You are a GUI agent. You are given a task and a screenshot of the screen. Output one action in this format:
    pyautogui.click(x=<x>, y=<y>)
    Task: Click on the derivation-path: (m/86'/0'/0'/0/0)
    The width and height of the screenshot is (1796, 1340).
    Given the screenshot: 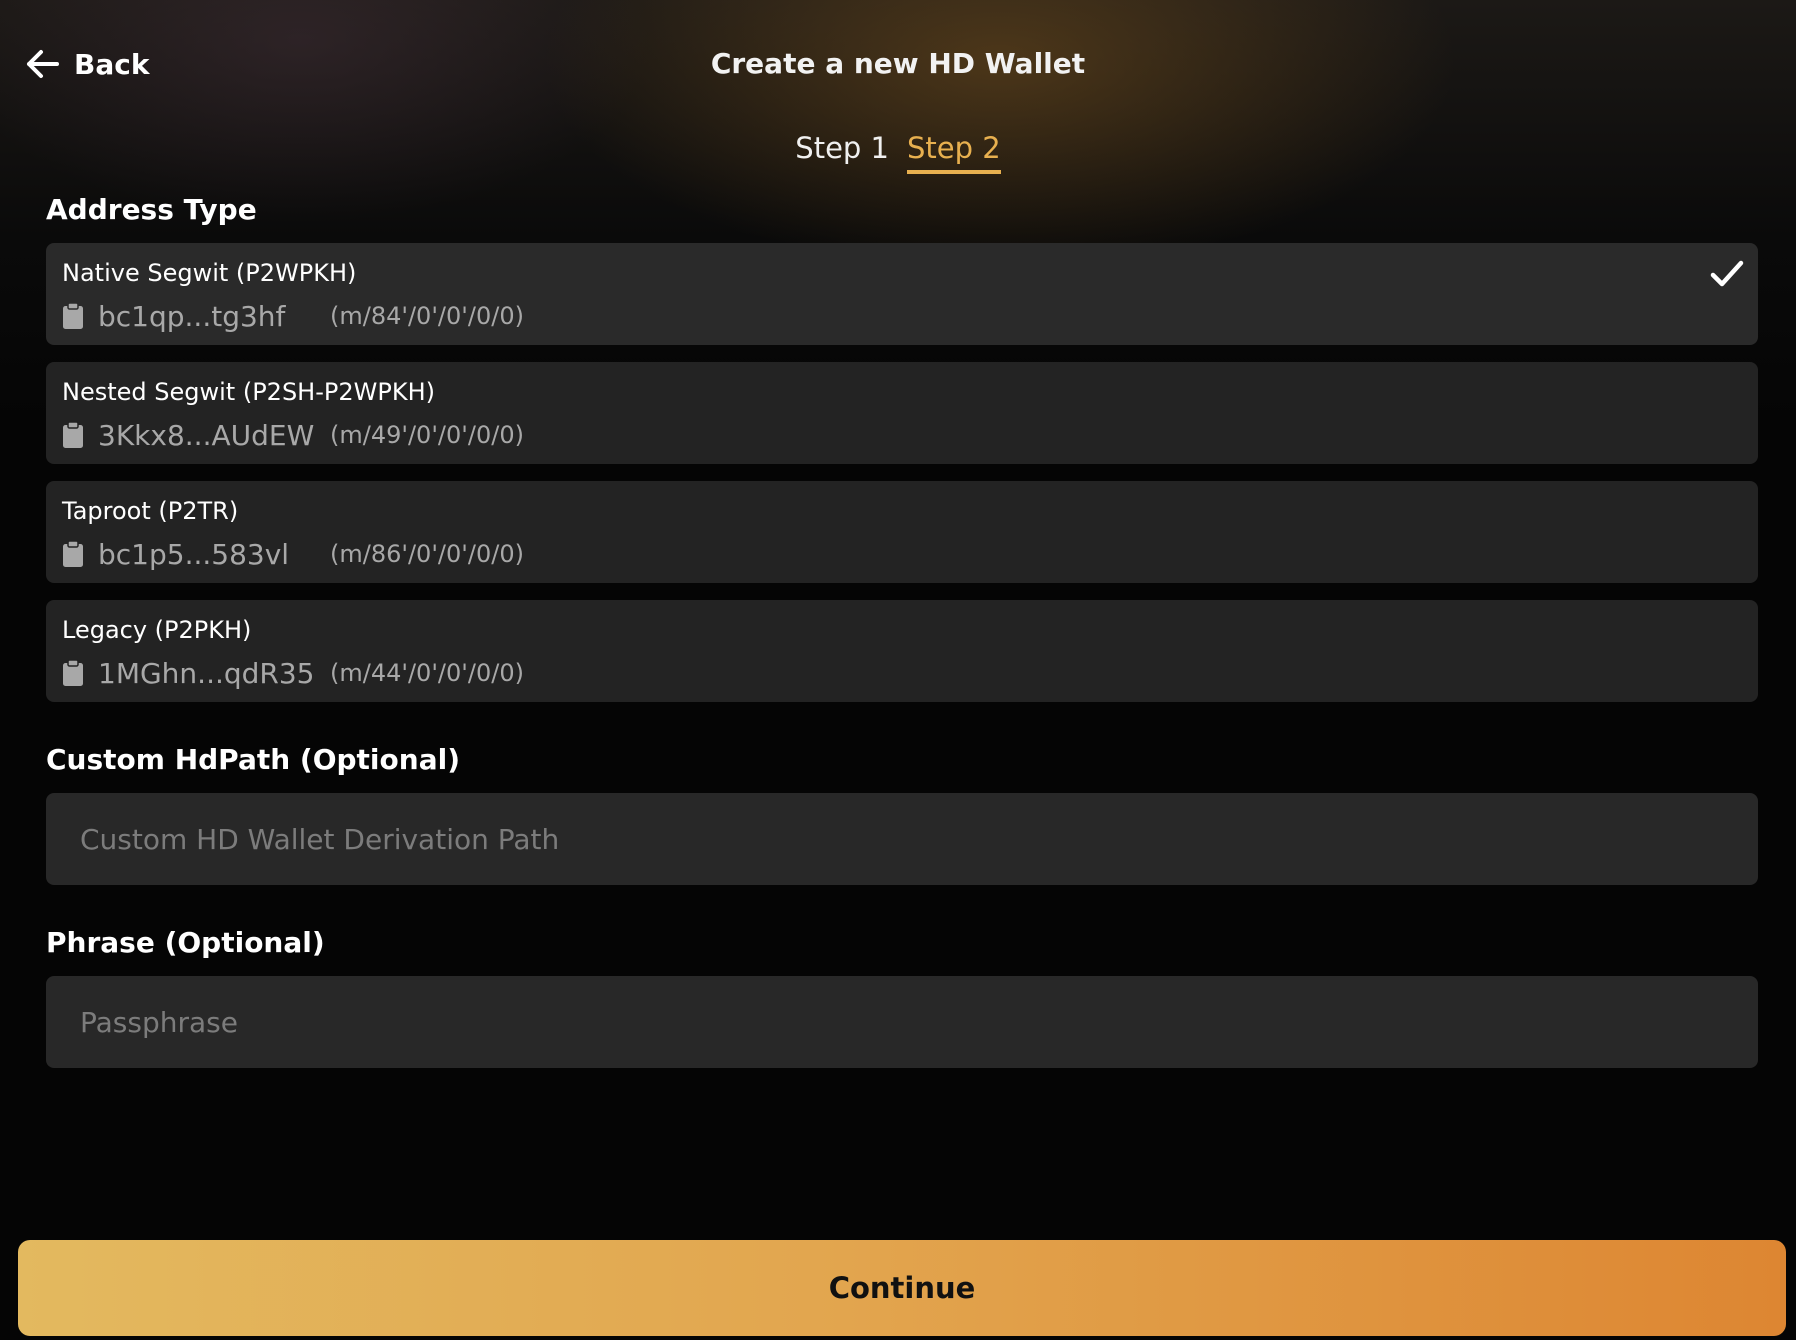 What is the action you would take?
    pyautogui.click(x=427, y=554)
    